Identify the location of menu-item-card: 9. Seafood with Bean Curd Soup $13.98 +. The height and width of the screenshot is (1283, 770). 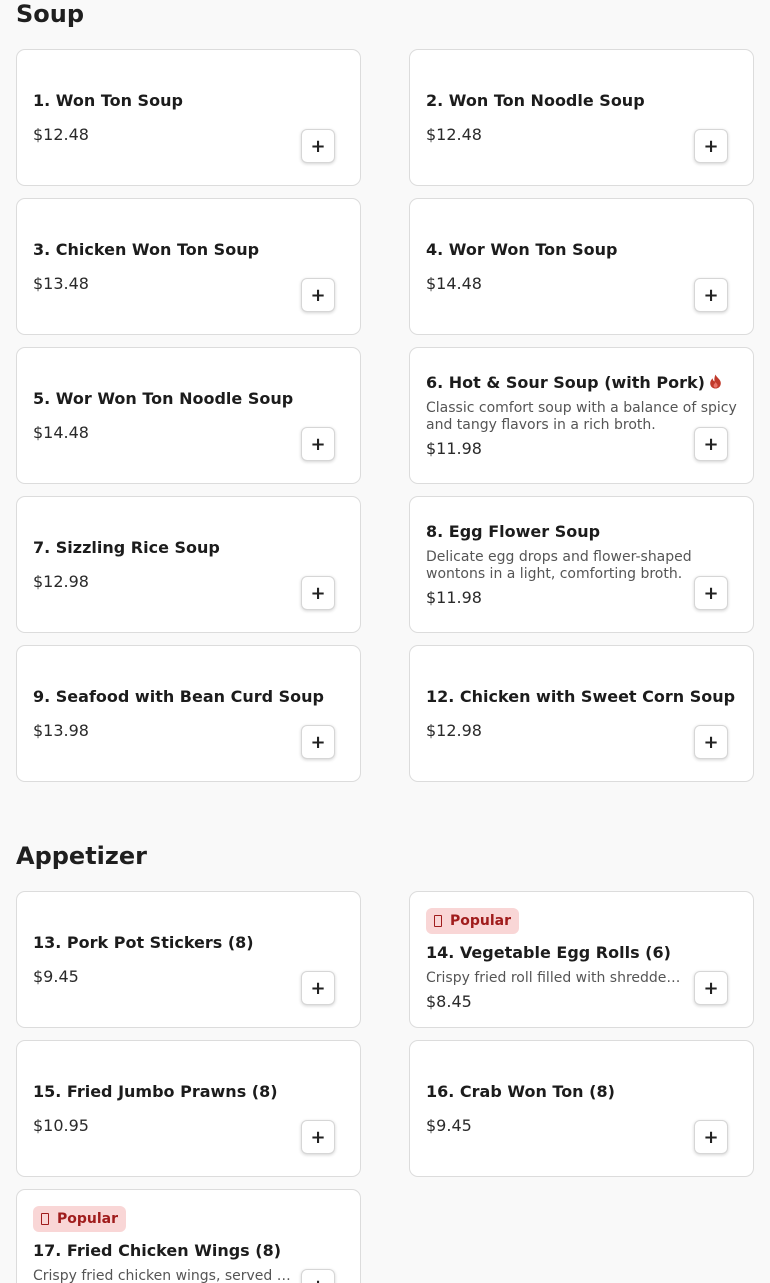
(188, 713).